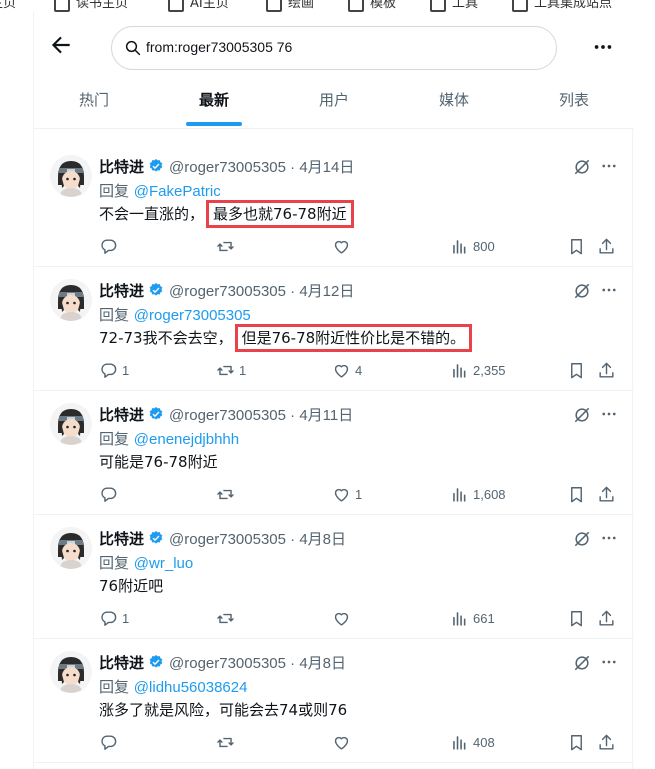 Image resolution: width=655 pixels, height=769 pixels. Describe the element at coordinates (91, 6) in the screenshot. I see `bookmark-item: 读书主页` at that location.